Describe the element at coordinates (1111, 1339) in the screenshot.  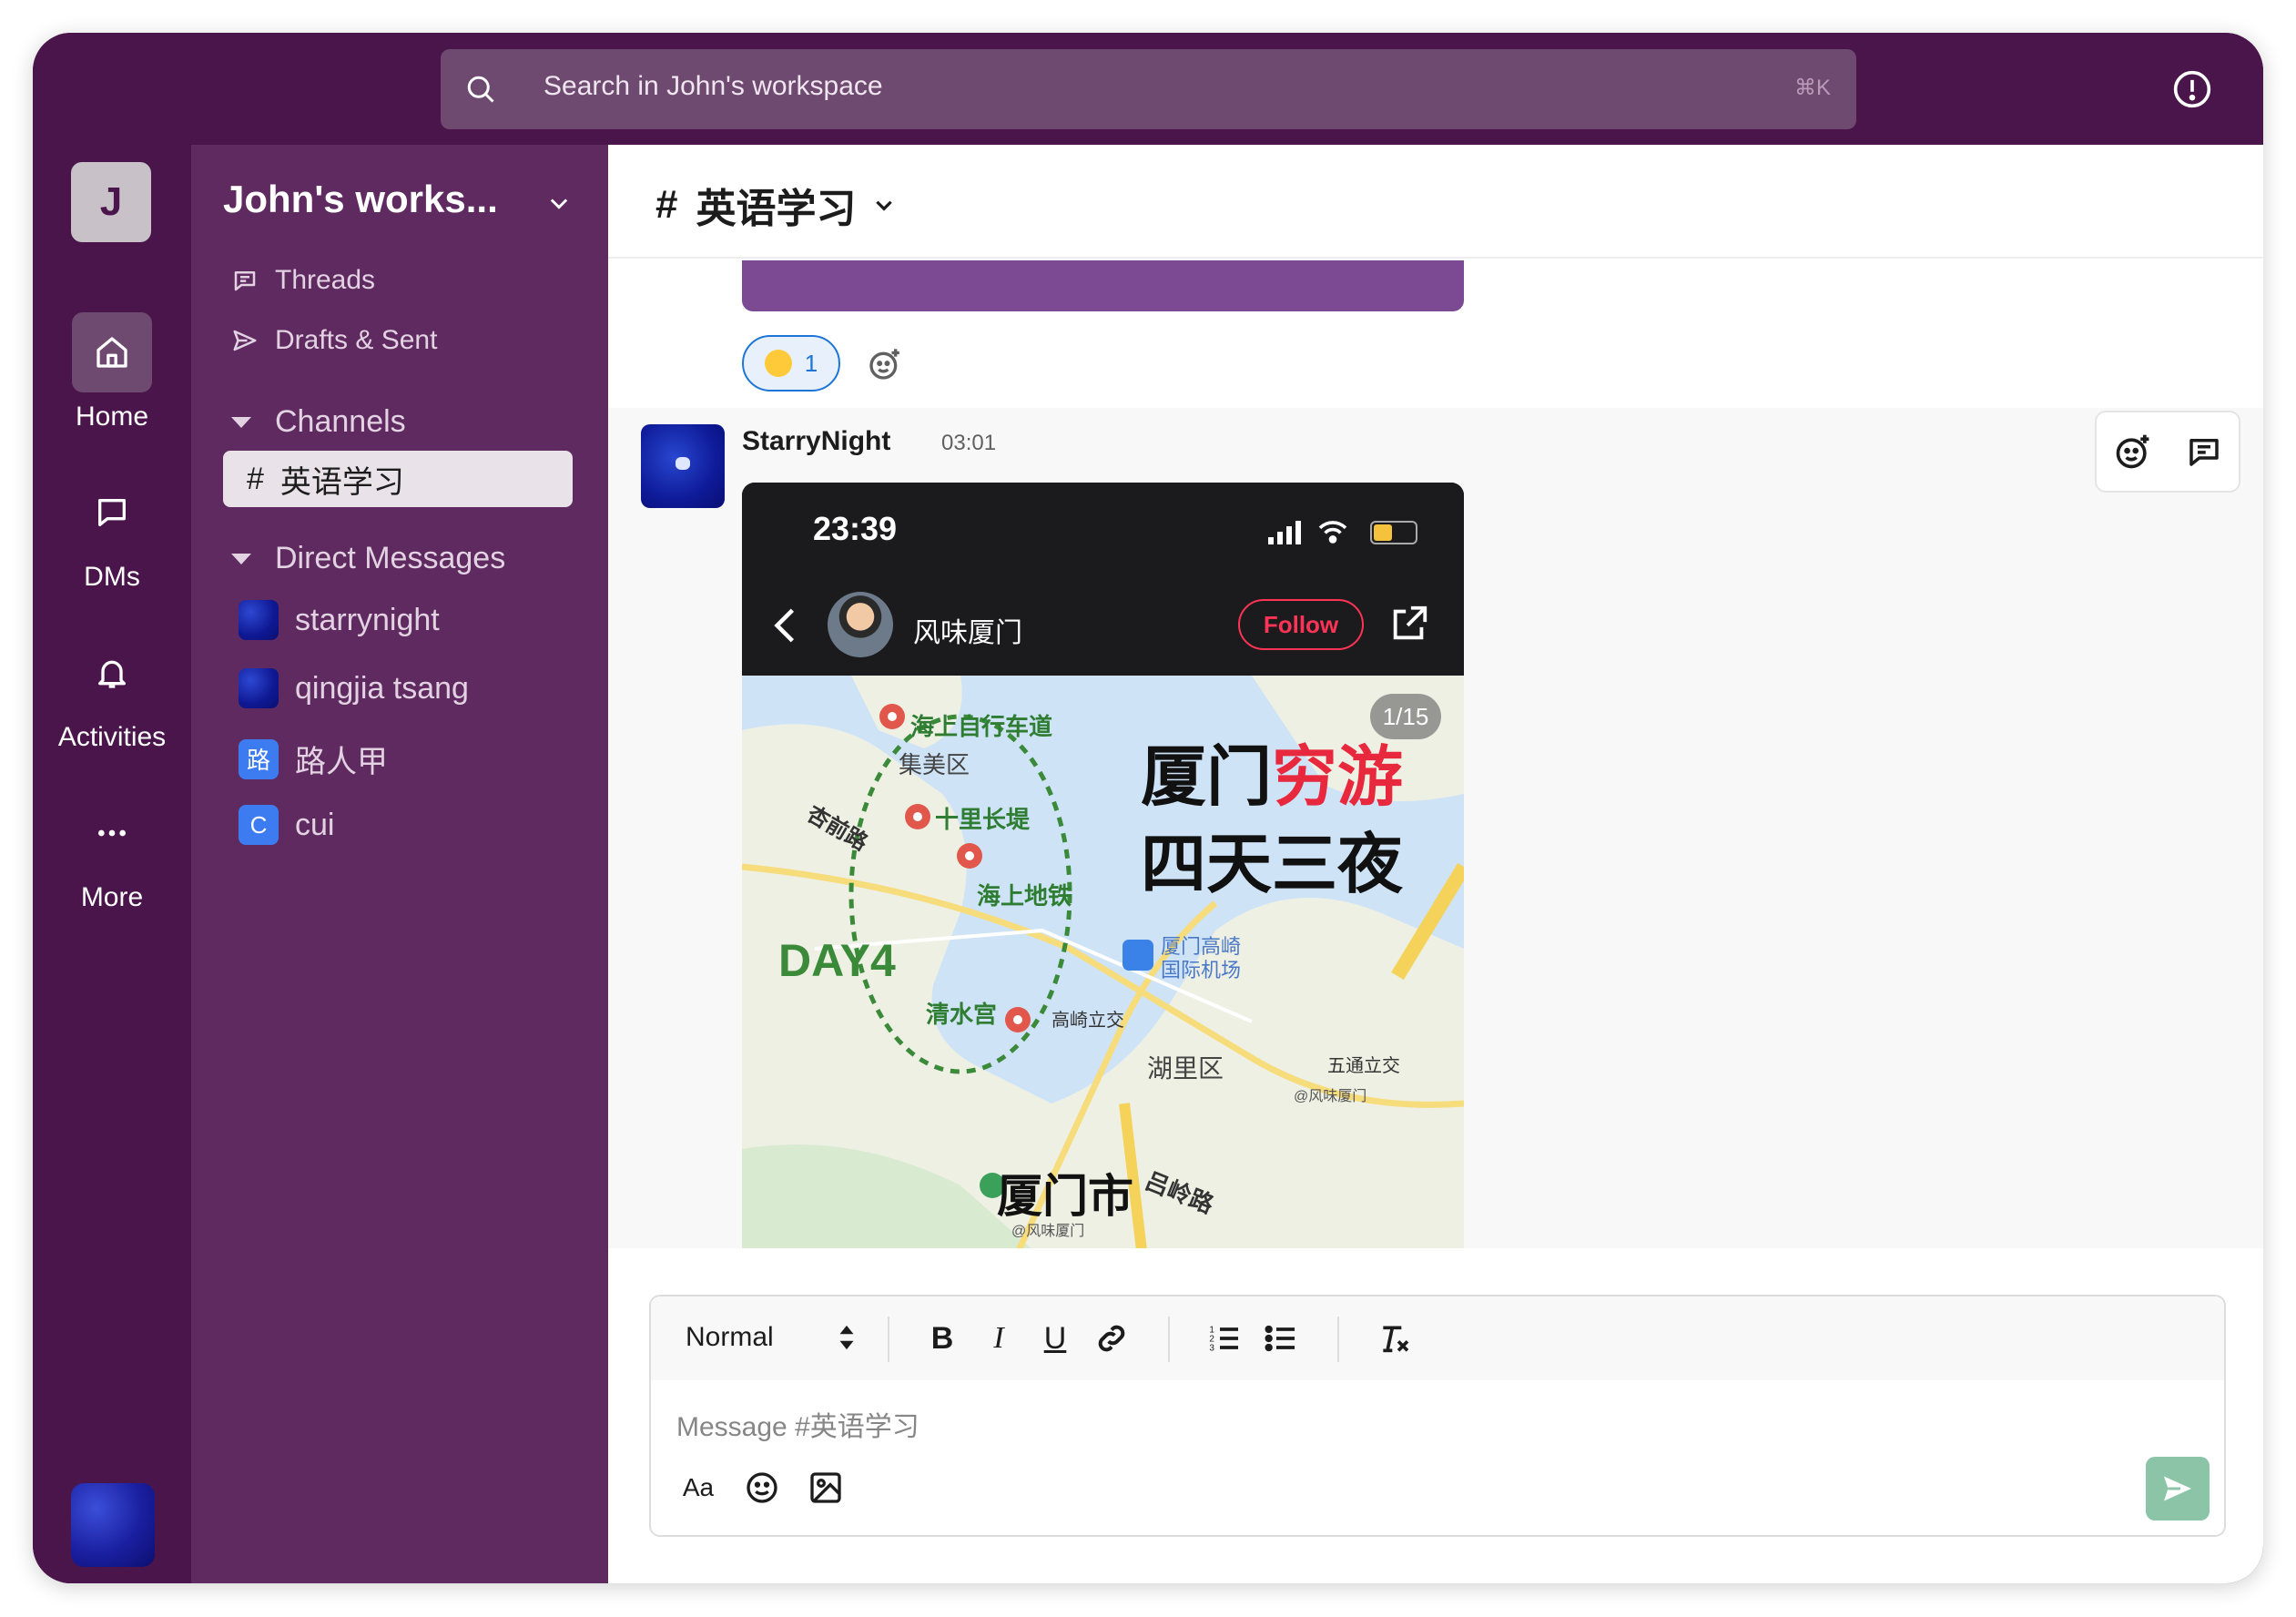
I see `link-icon` at that location.